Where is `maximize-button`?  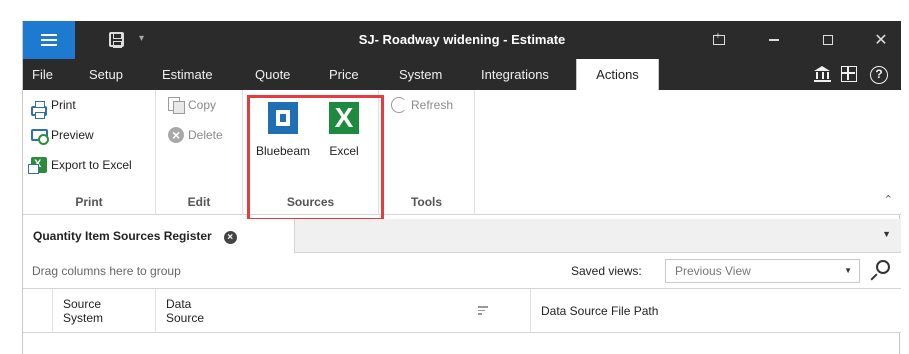
maximize-button is located at coordinates (828, 40).